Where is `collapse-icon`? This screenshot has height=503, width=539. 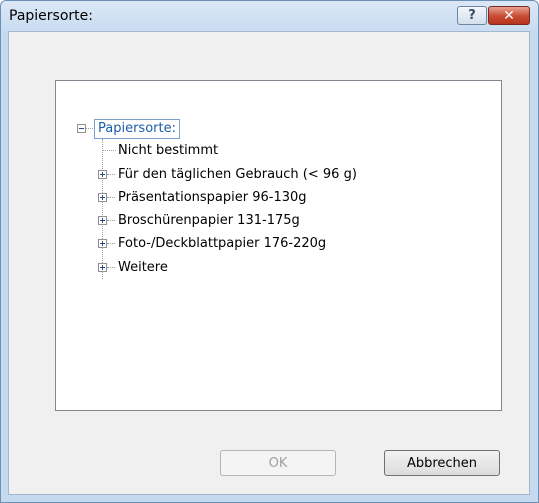 collapse-icon is located at coordinates (81, 128).